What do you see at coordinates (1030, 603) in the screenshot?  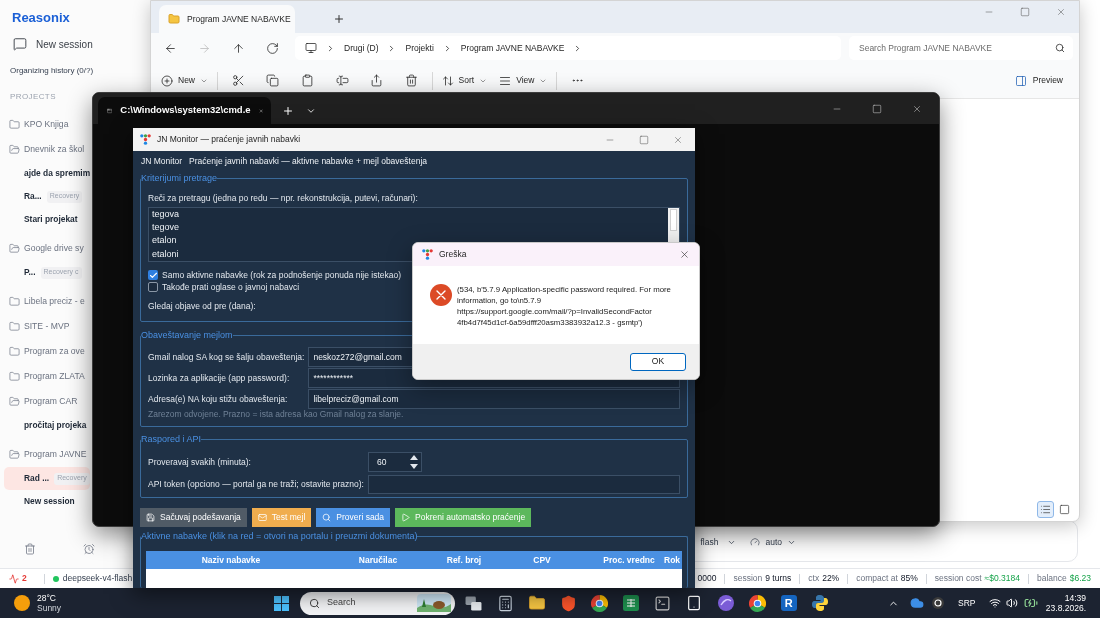 I see `battery-icon` at bounding box center [1030, 603].